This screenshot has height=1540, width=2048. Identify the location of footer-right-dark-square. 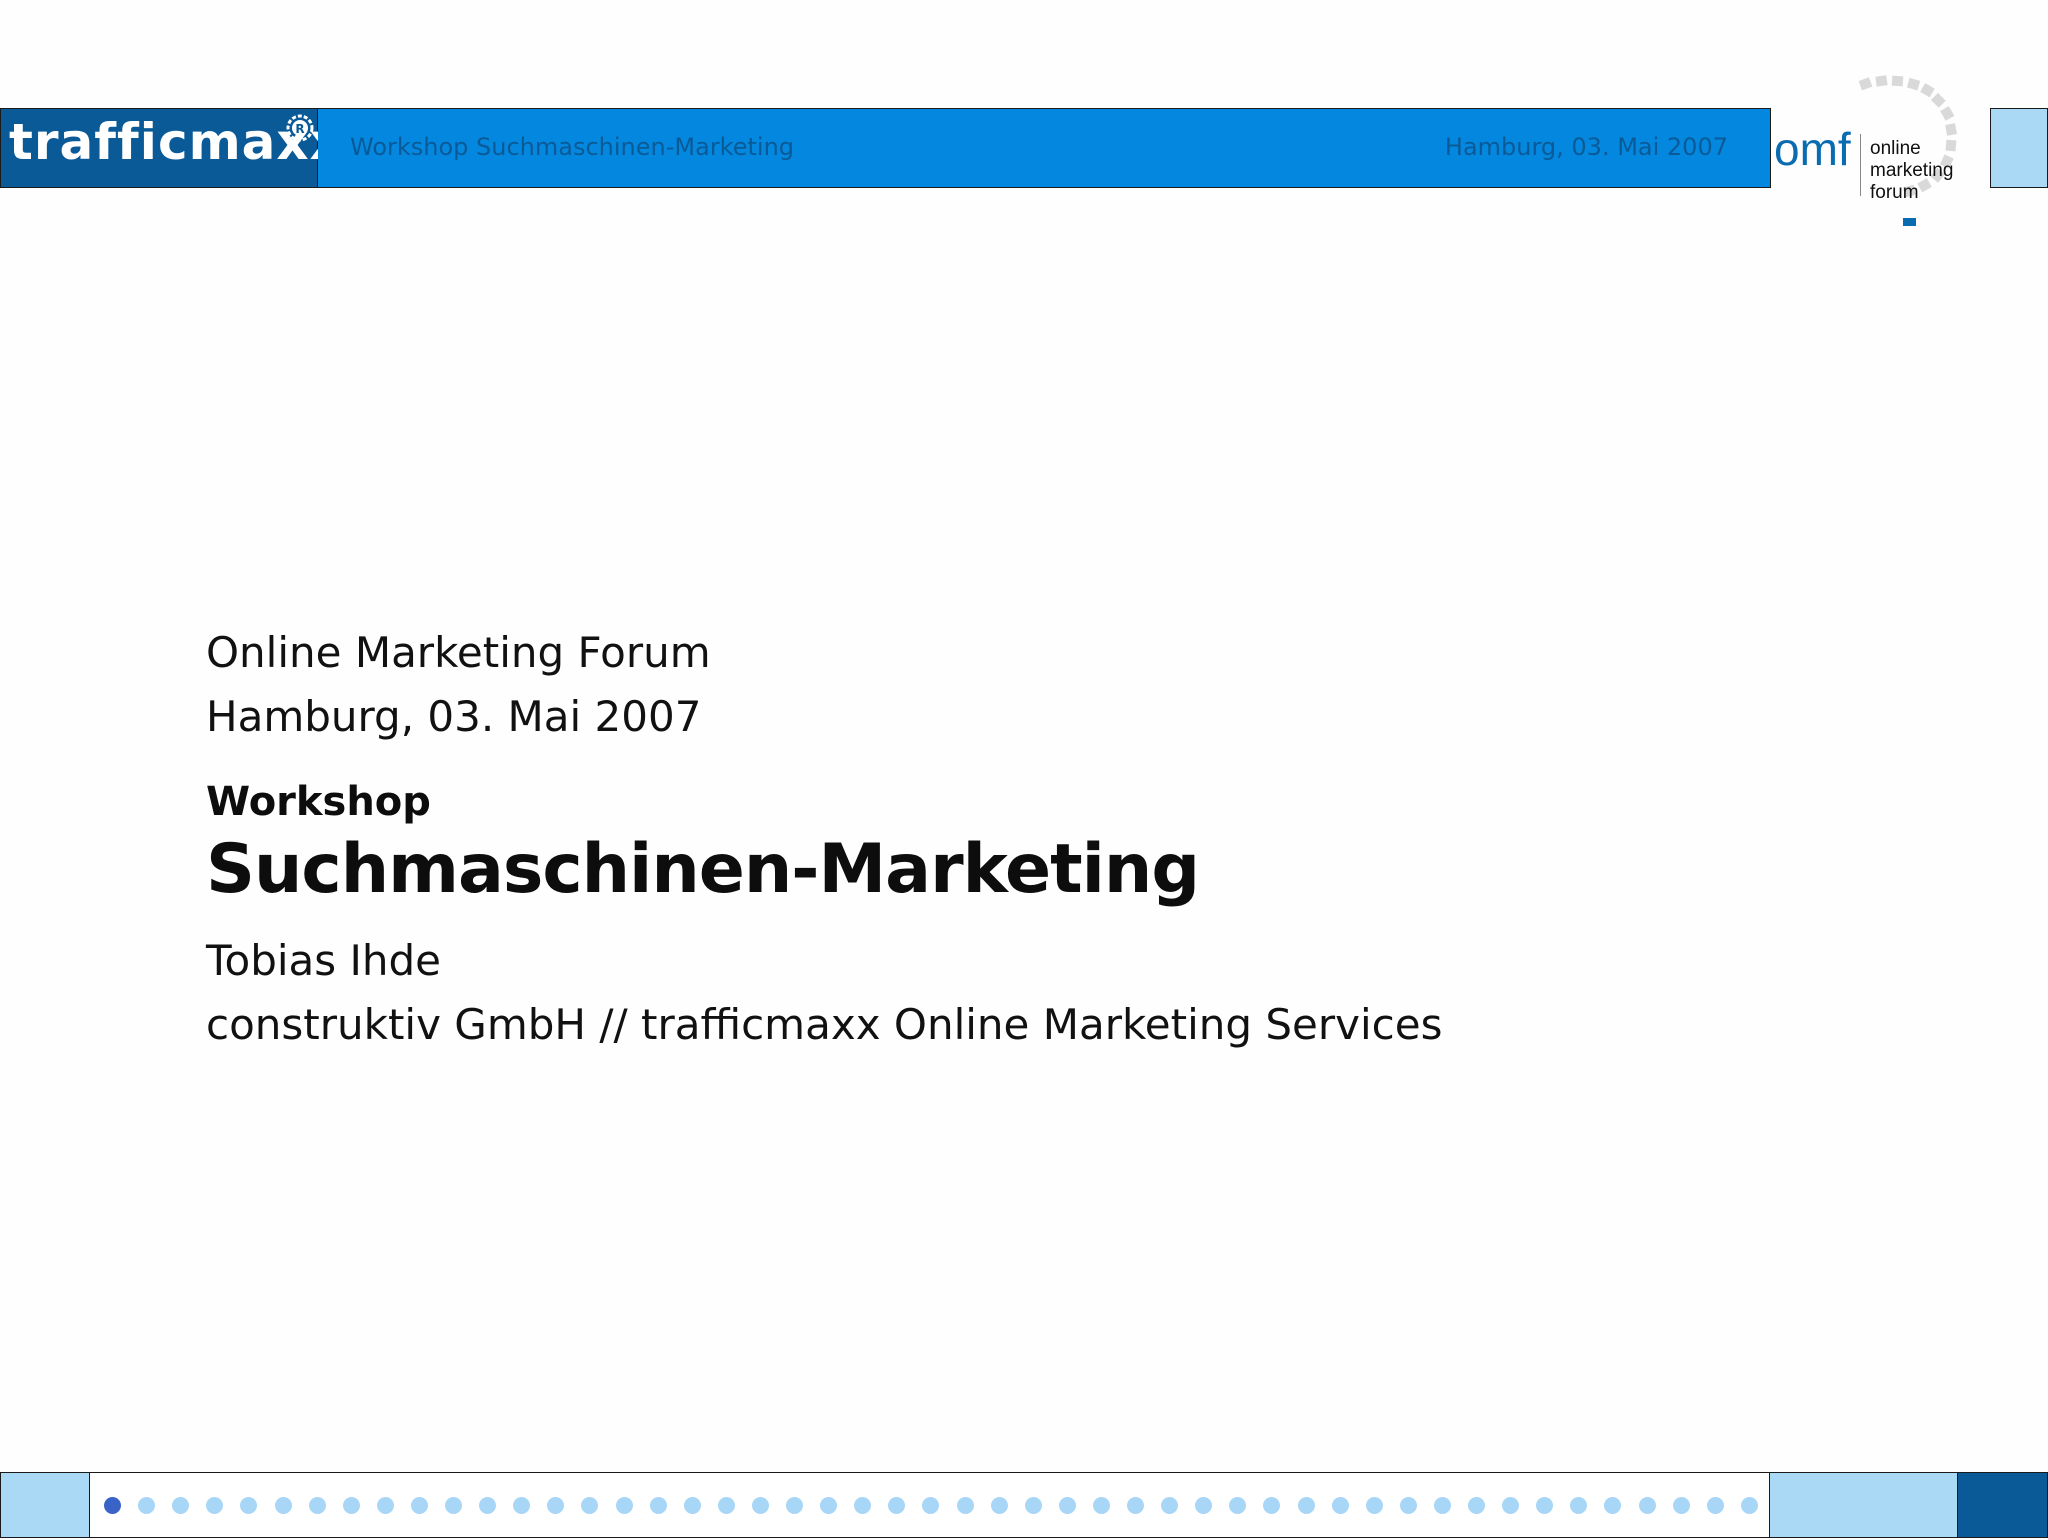
(2003, 1505).